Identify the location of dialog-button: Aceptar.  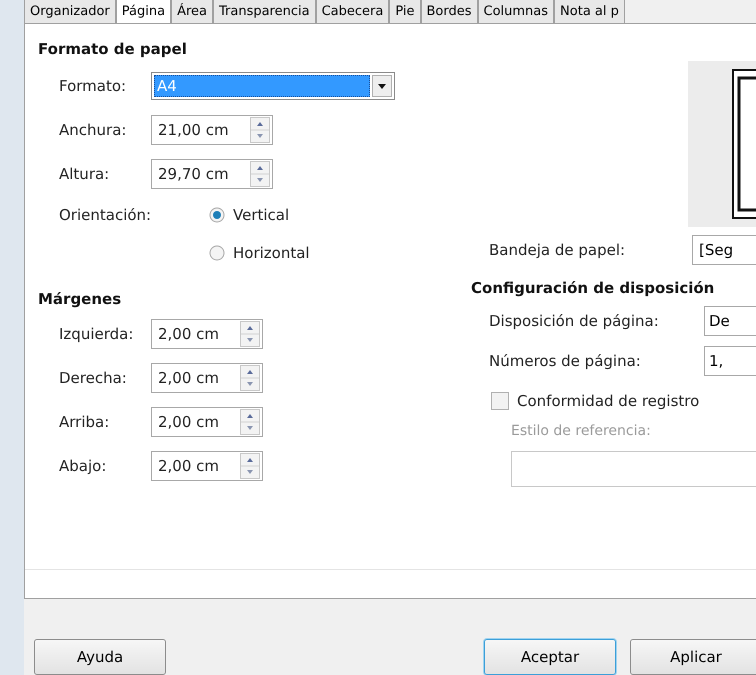
(550, 657).